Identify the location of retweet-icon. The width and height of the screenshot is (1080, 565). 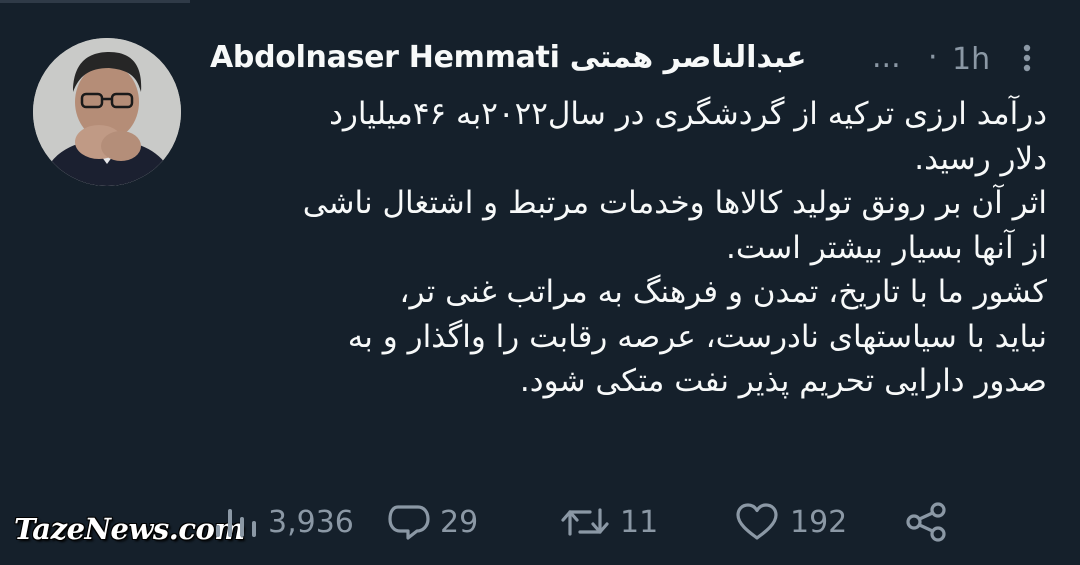
(585, 522).